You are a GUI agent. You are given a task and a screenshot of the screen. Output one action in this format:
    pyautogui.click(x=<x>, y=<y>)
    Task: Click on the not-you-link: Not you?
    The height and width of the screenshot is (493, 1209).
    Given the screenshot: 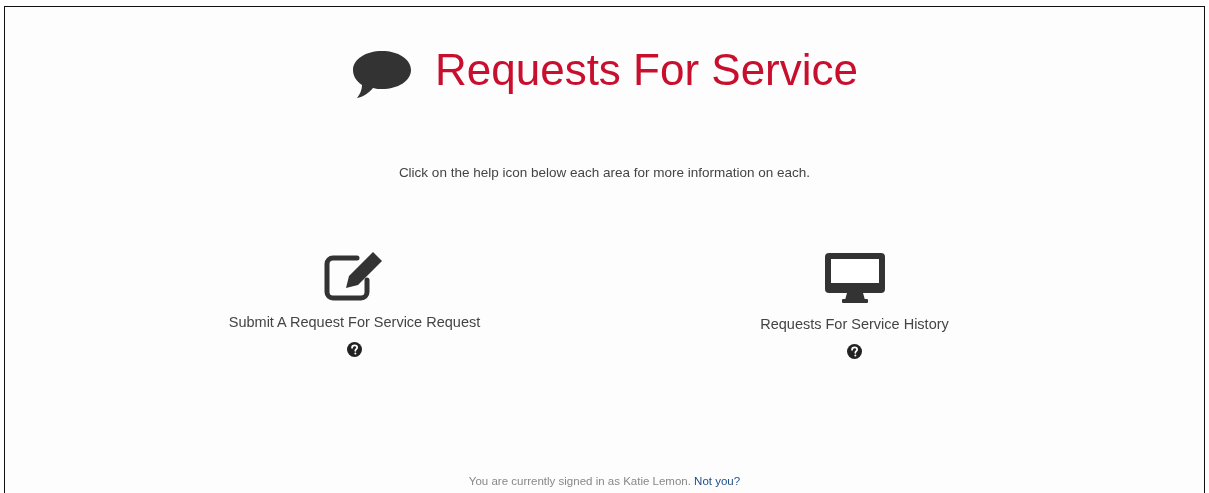 What is the action you would take?
    pyautogui.click(x=717, y=481)
    